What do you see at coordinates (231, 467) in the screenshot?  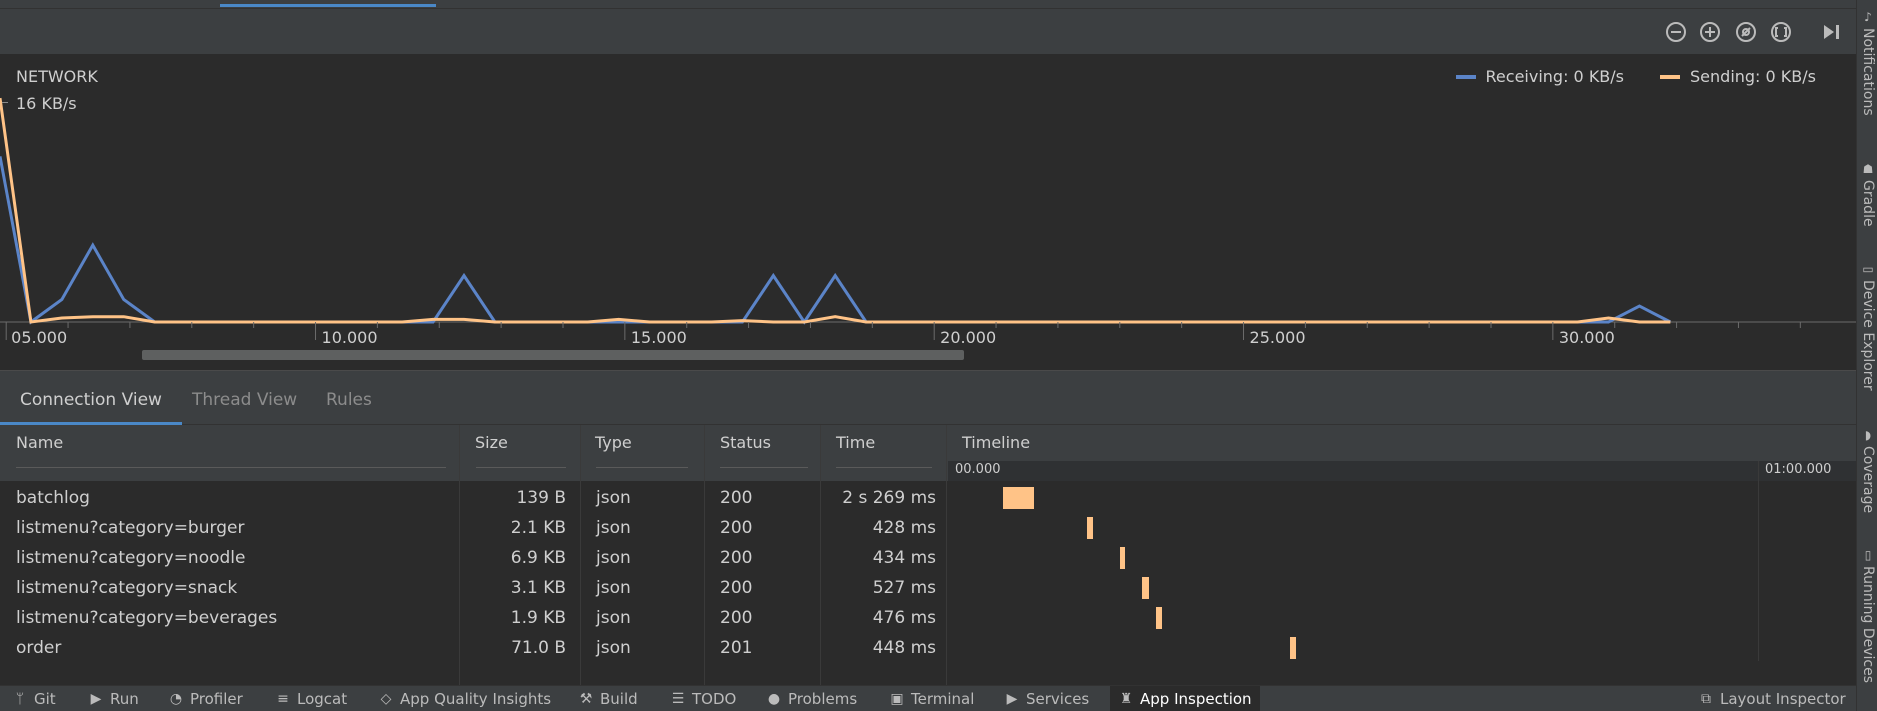 I see `name-filter-line` at bounding box center [231, 467].